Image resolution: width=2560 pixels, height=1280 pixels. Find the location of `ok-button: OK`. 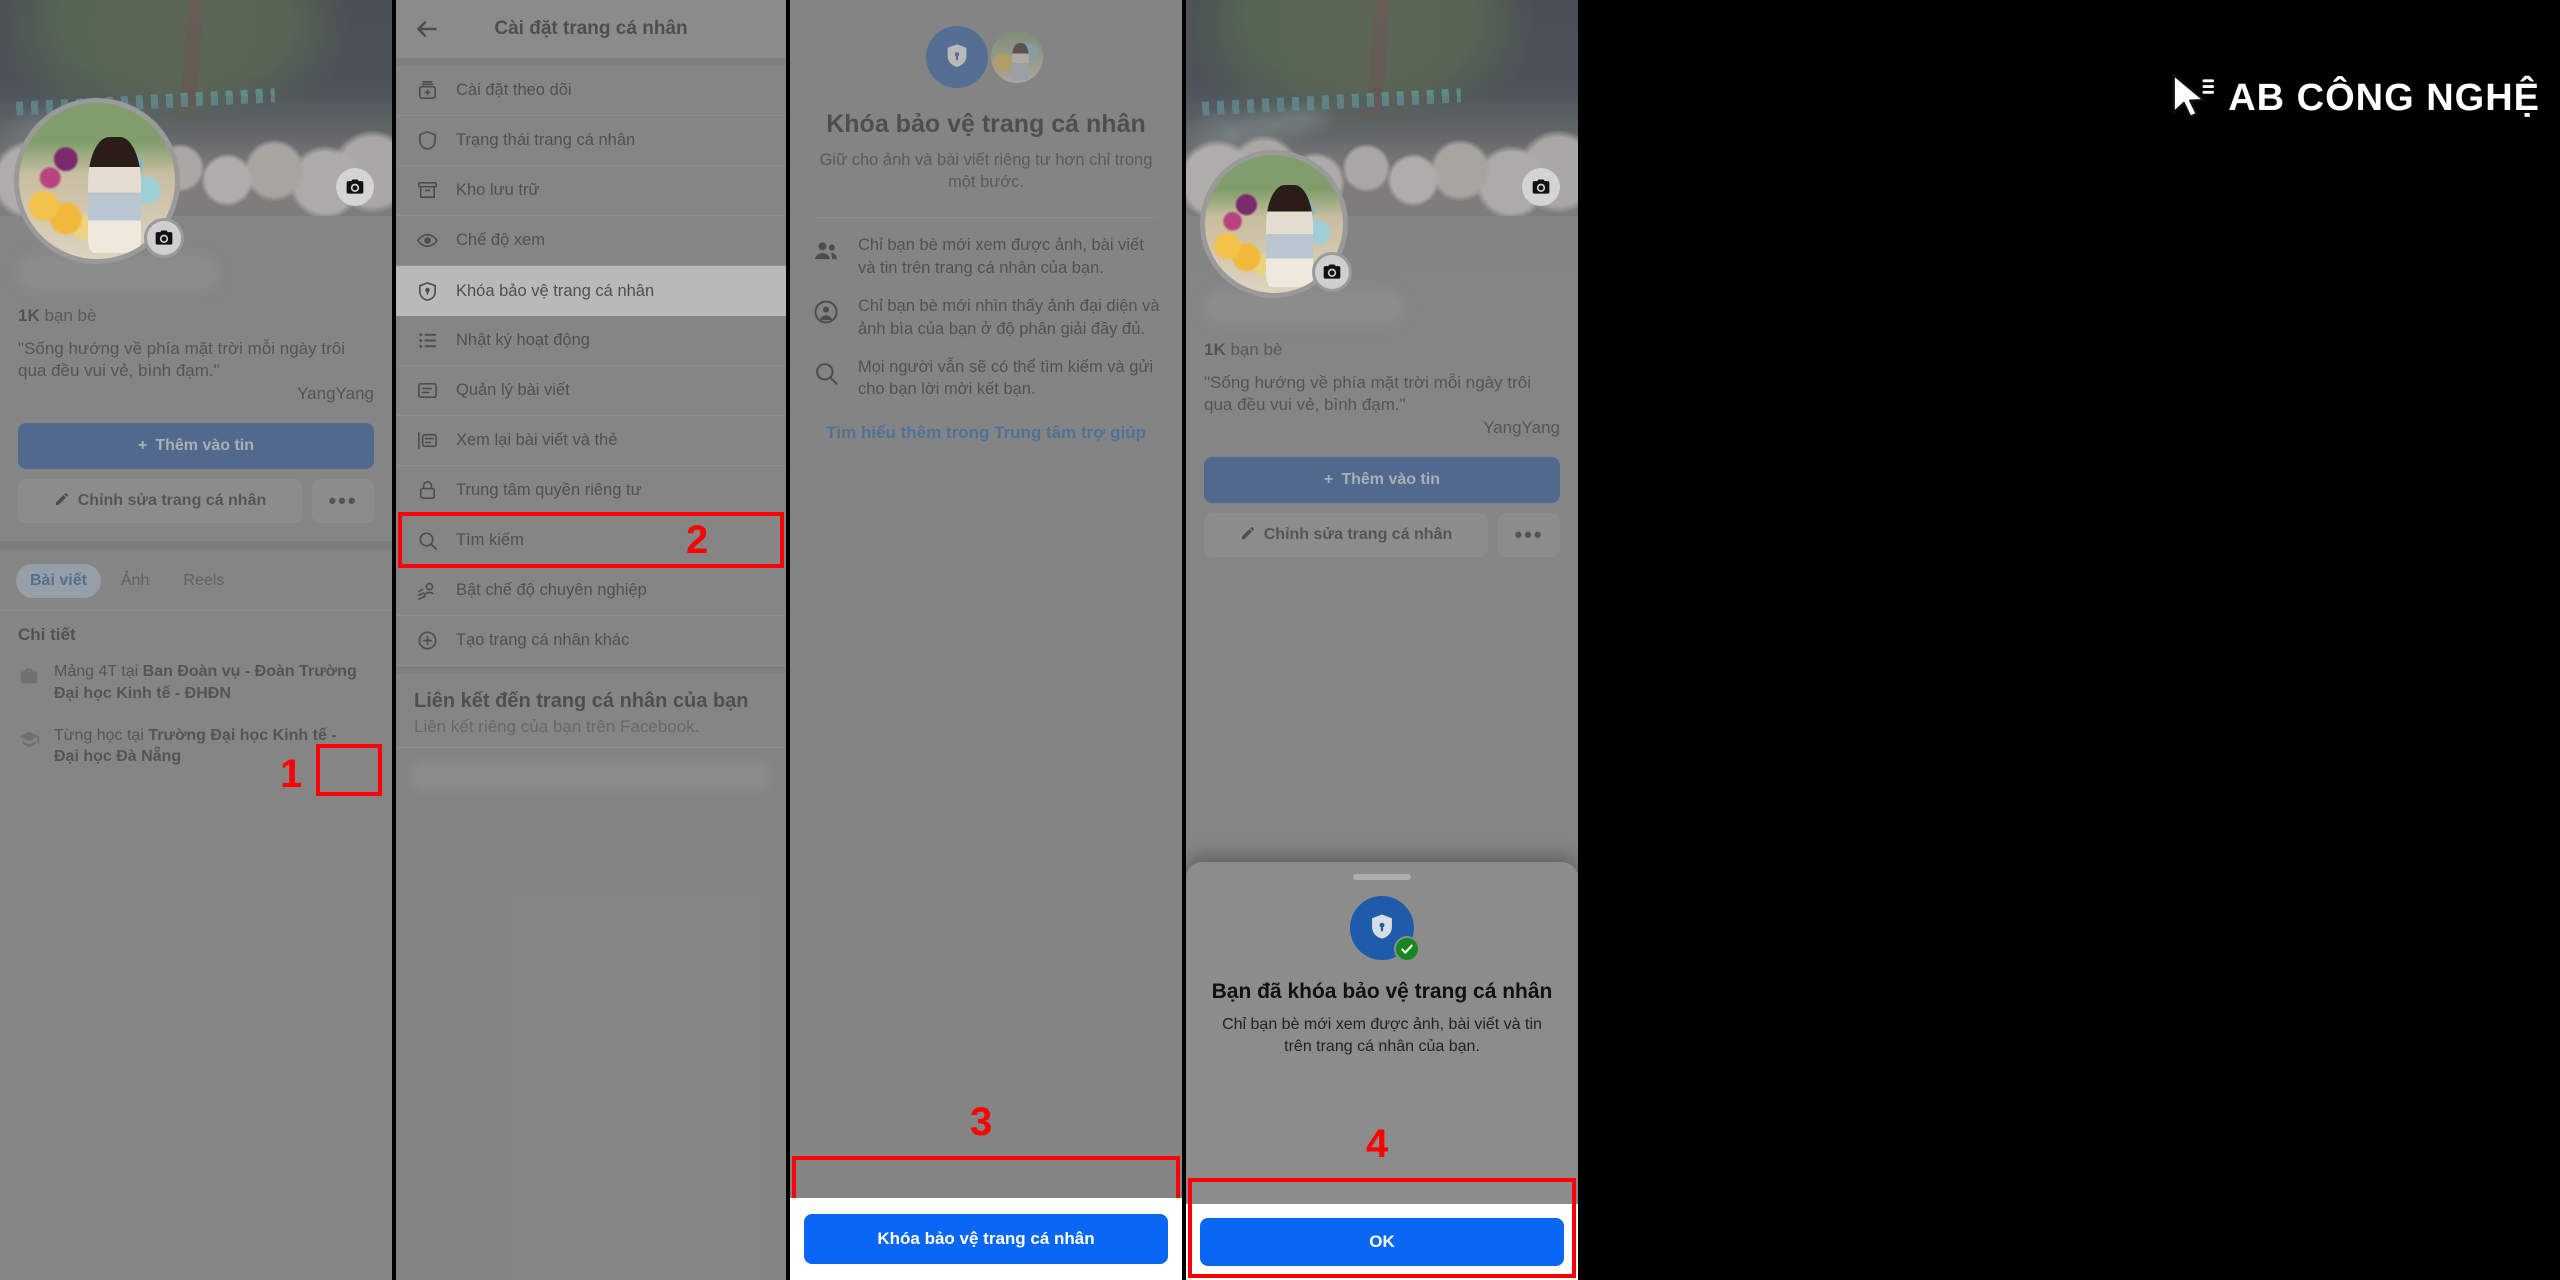

ok-button: OK is located at coordinates (1382, 1242).